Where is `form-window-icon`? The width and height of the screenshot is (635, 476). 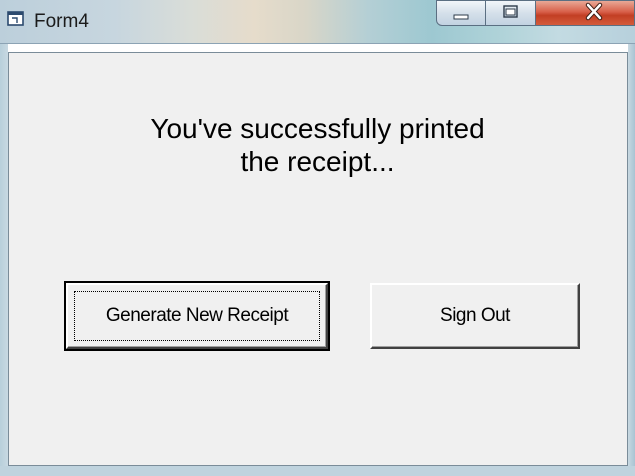
form-window-icon is located at coordinates (15, 18).